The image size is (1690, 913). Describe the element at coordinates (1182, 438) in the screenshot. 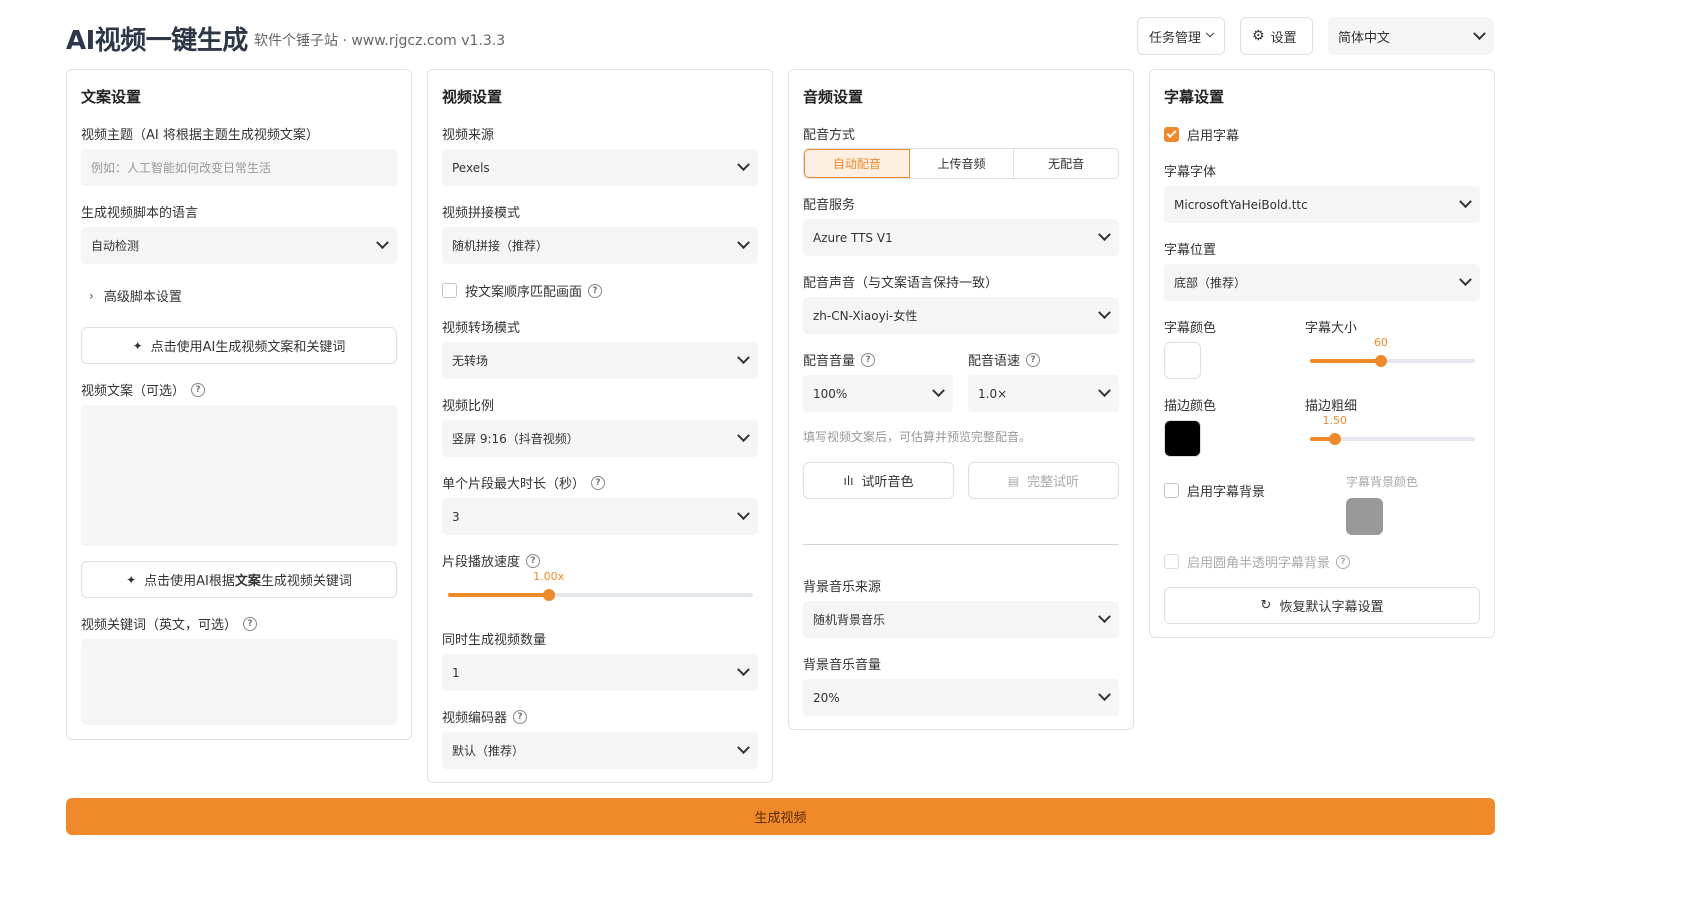

I see `stroke-color-swatch` at that location.